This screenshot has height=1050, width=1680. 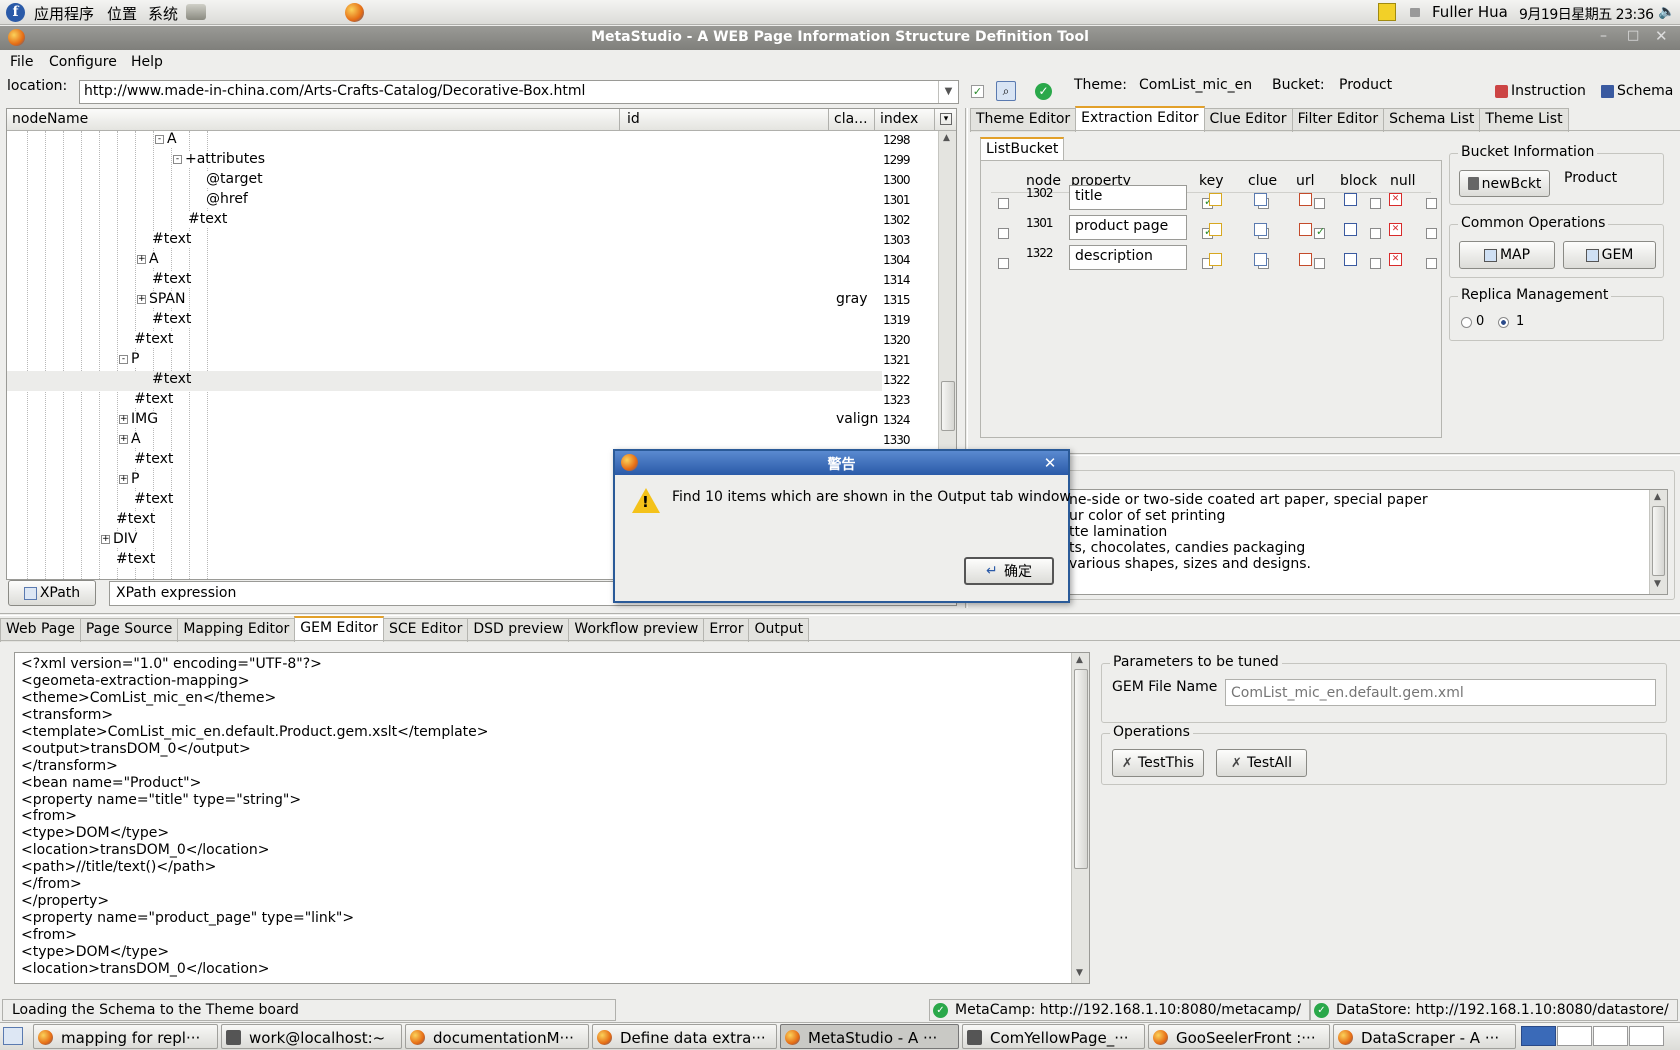 What do you see at coordinates (1128, 257) in the screenshot?
I see `property-name-field: description` at bounding box center [1128, 257].